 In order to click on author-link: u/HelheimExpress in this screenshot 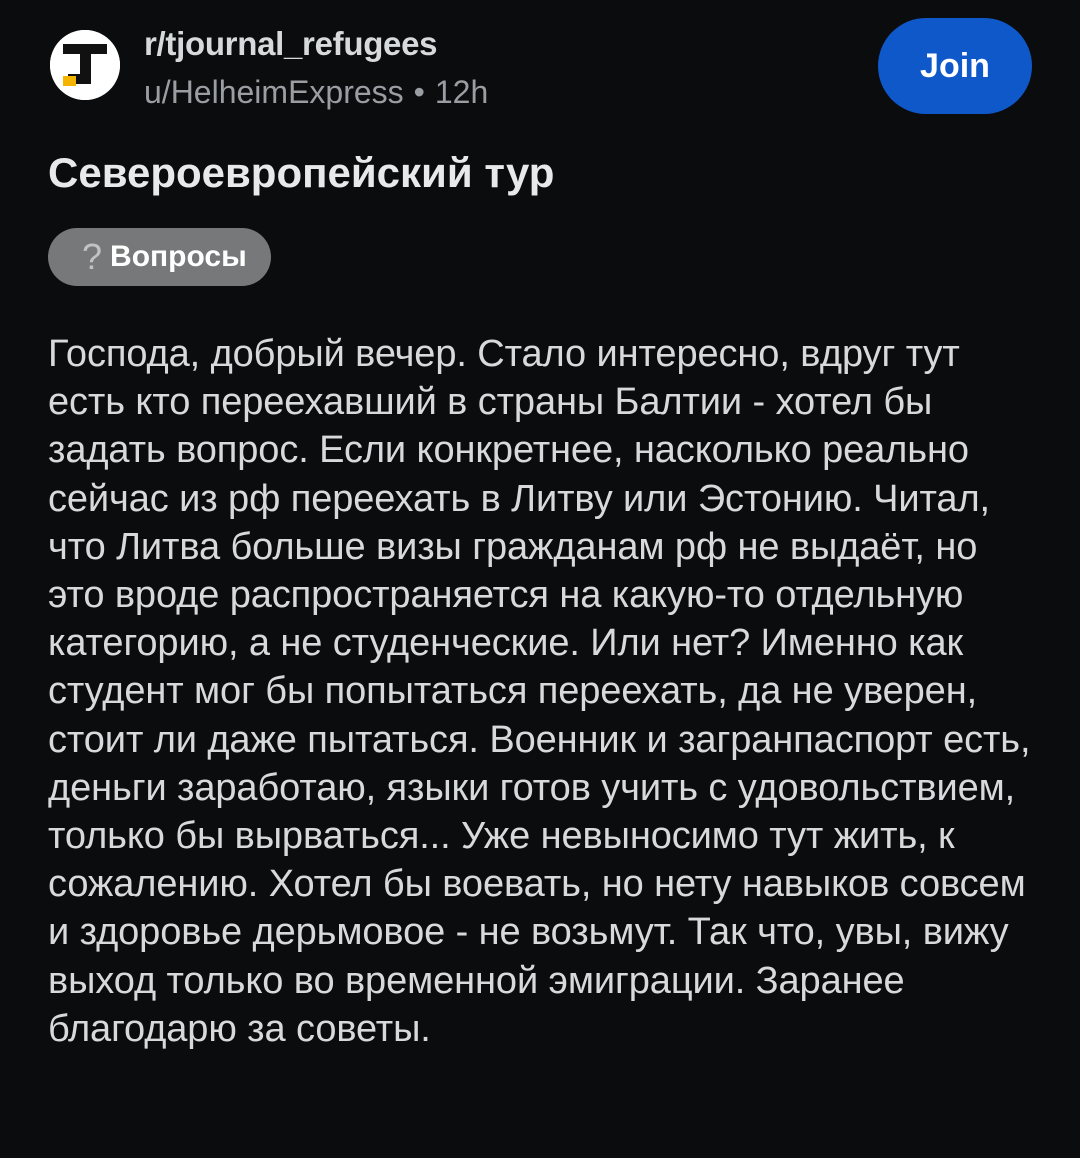, I will do `click(274, 92)`.